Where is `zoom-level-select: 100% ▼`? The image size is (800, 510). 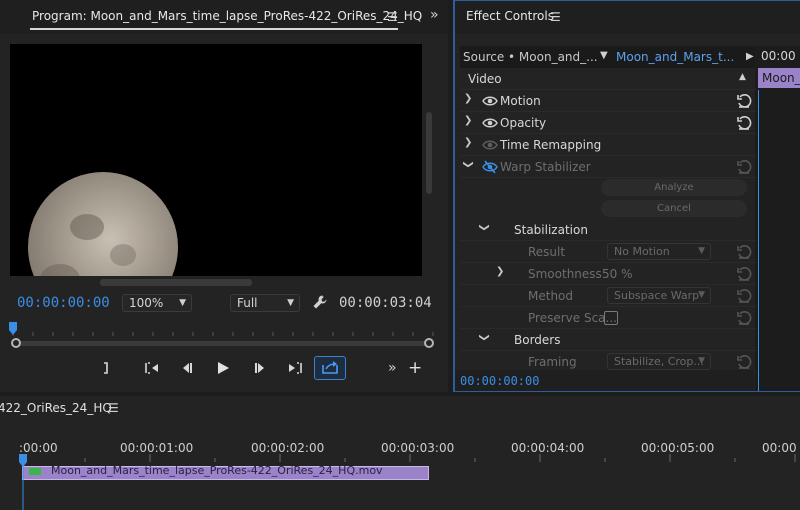 zoom-level-select: 100% ▼ is located at coordinates (157, 303).